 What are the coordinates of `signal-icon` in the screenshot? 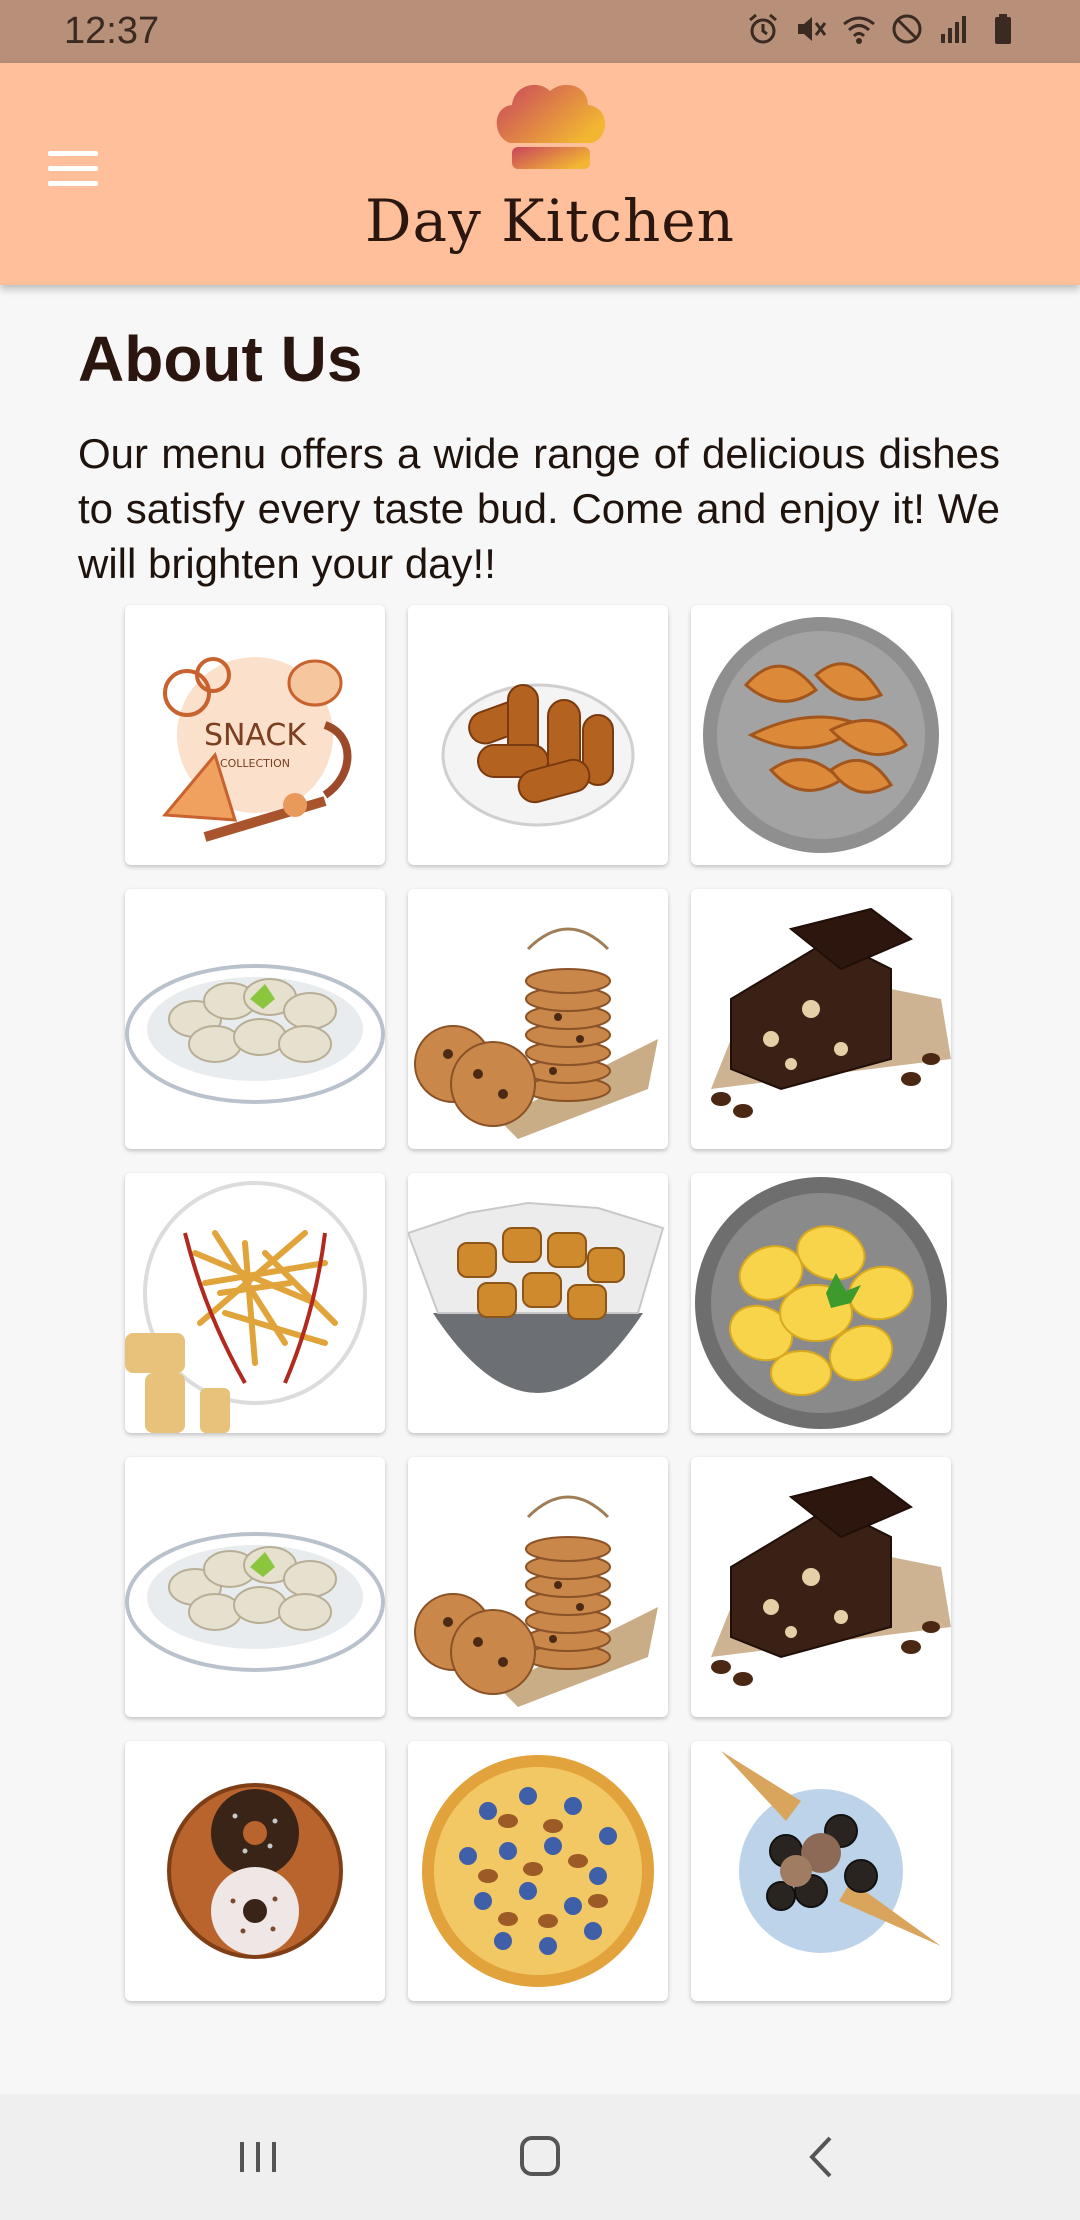 It's located at (955, 29).